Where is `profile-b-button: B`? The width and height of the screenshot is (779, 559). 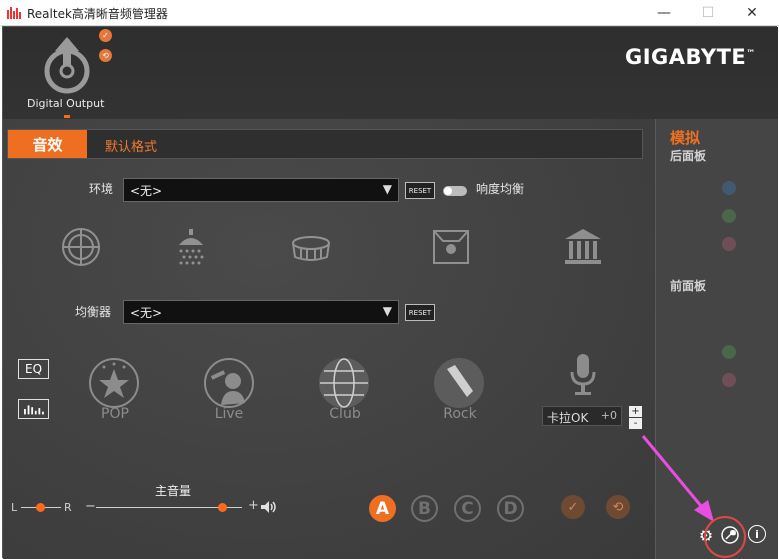 profile-b-button: B is located at coordinates (424, 508).